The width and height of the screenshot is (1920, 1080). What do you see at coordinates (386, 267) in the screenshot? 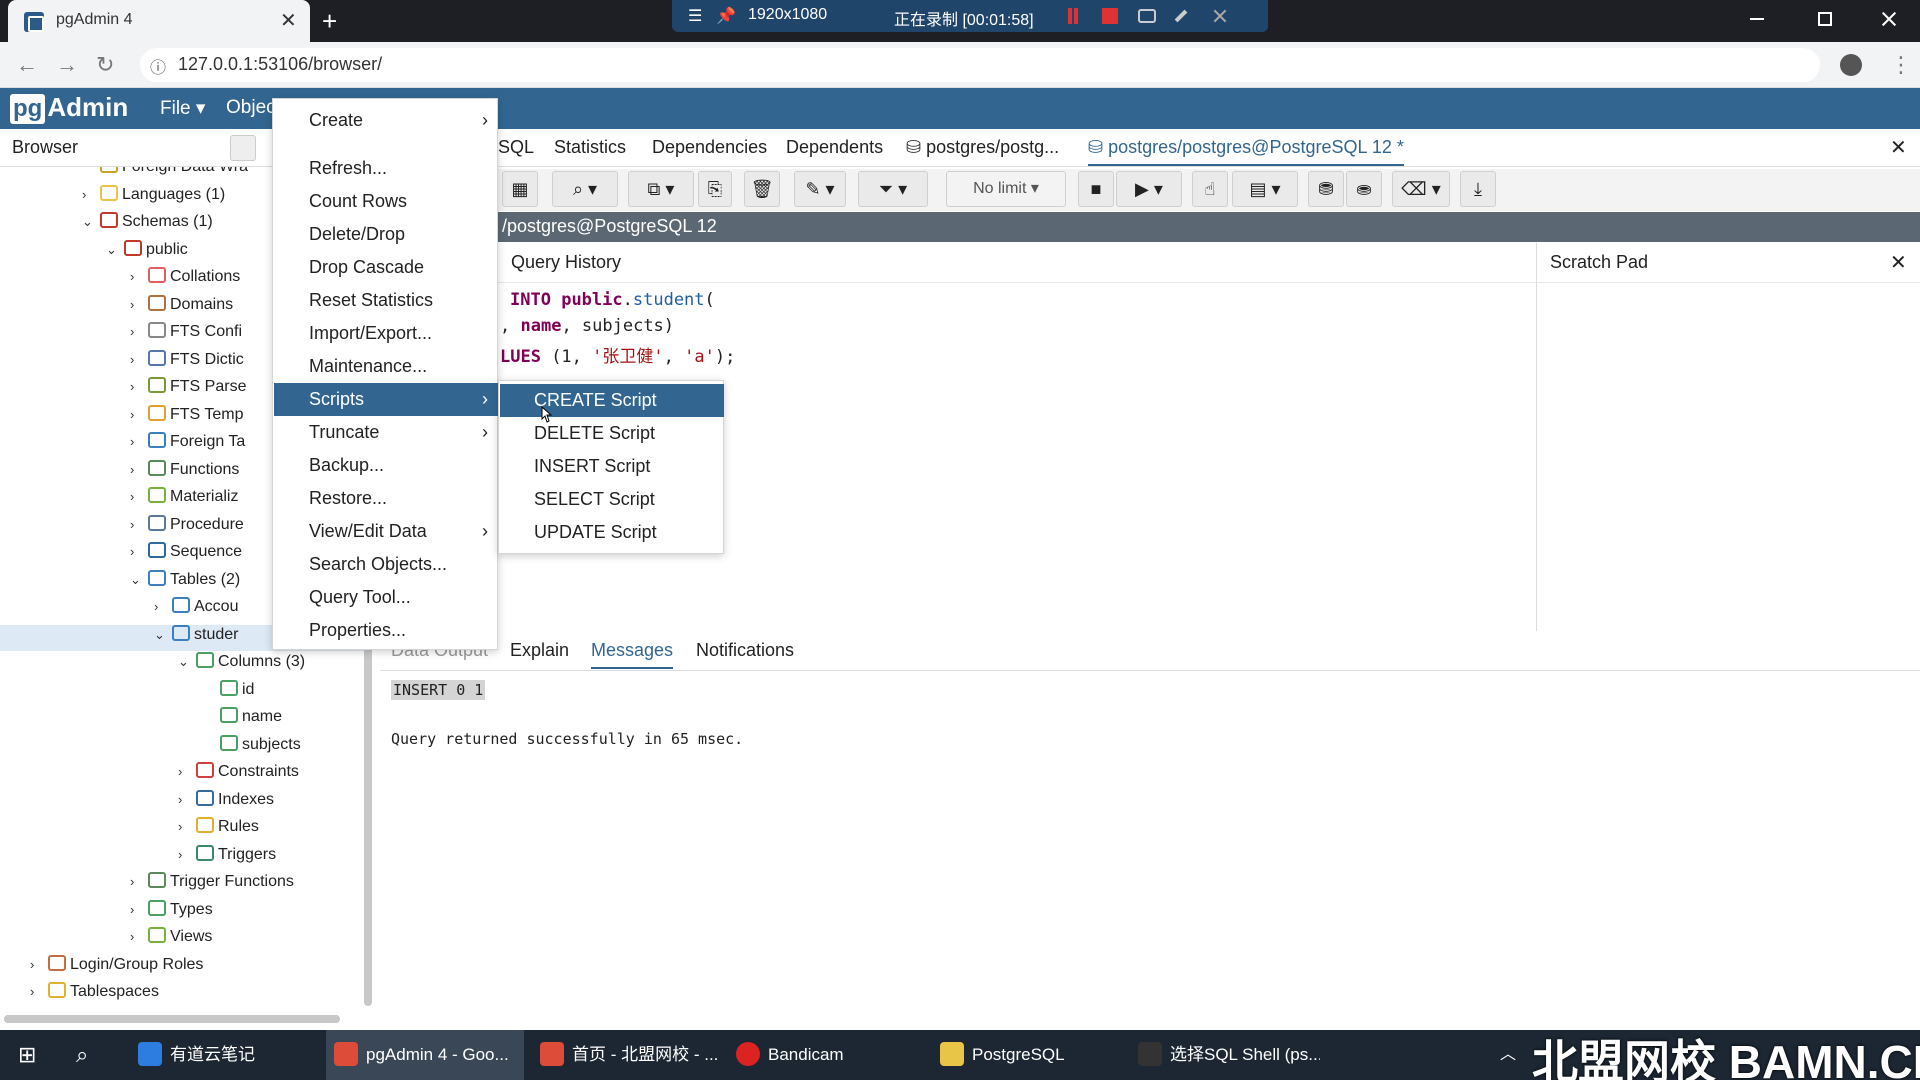
I see `menu-item-drop-cascade: Drop Cascade` at bounding box center [386, 267].